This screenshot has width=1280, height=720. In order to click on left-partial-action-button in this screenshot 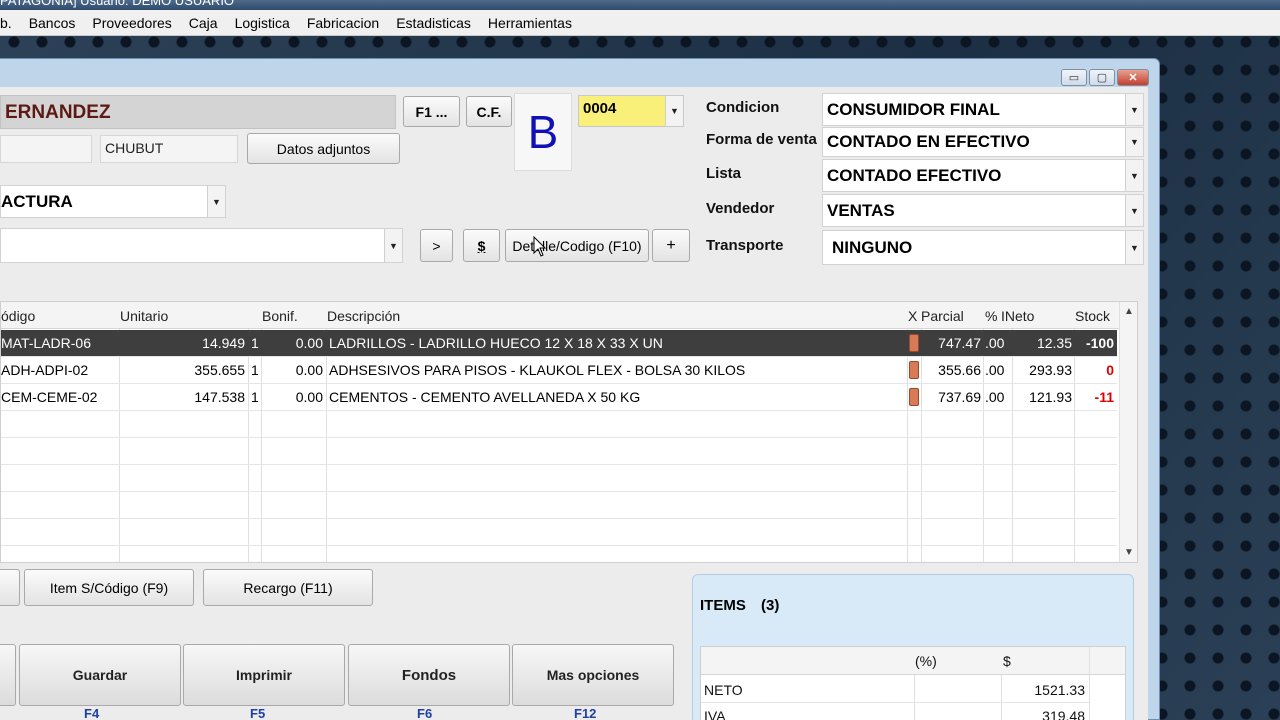, I will do `click(8, 675)`.